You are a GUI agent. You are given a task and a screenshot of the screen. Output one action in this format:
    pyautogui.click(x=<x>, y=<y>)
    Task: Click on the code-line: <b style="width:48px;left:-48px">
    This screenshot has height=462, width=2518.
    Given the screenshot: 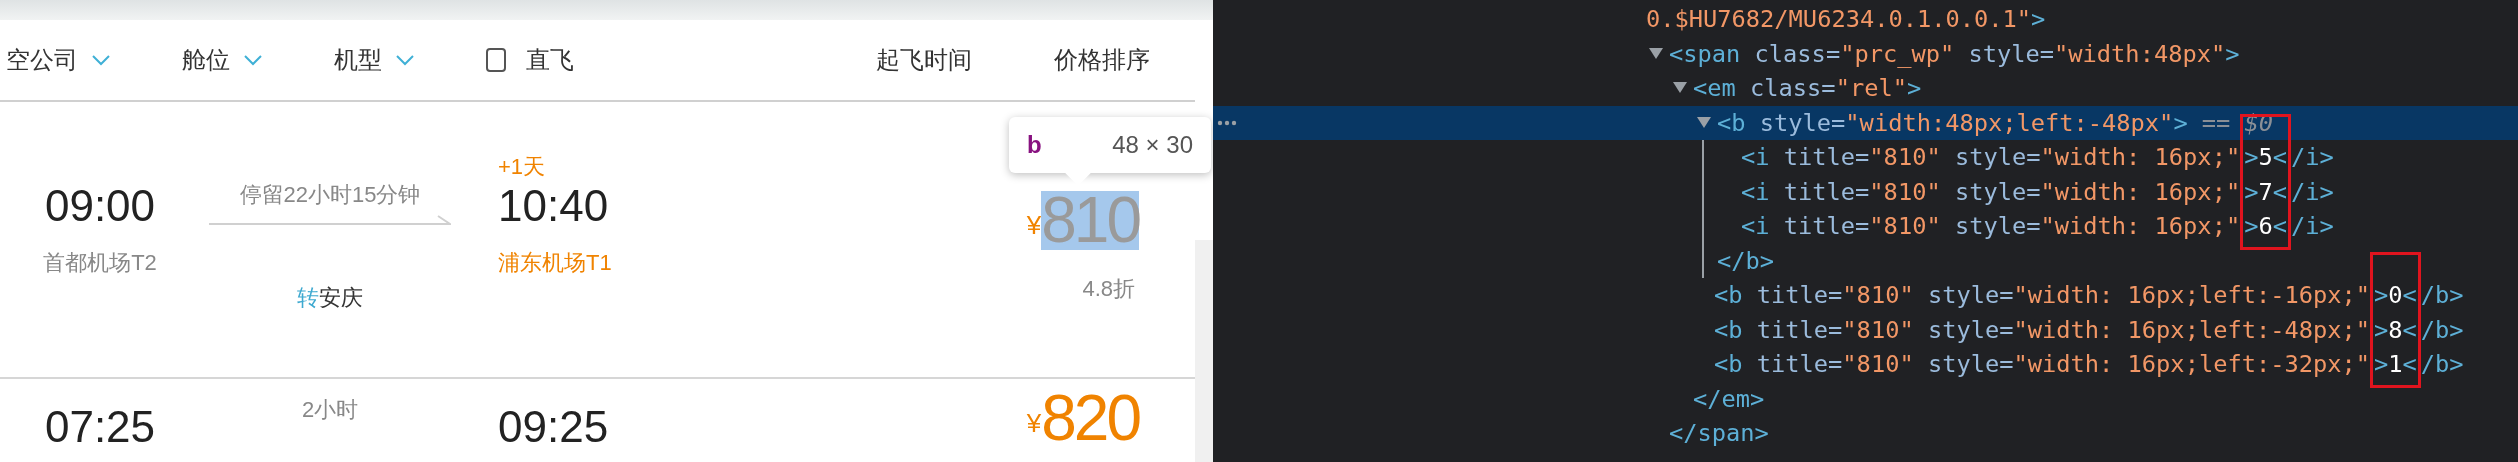 What is the action you would take?
    pyautogui.click(x=1952, y=123)
    